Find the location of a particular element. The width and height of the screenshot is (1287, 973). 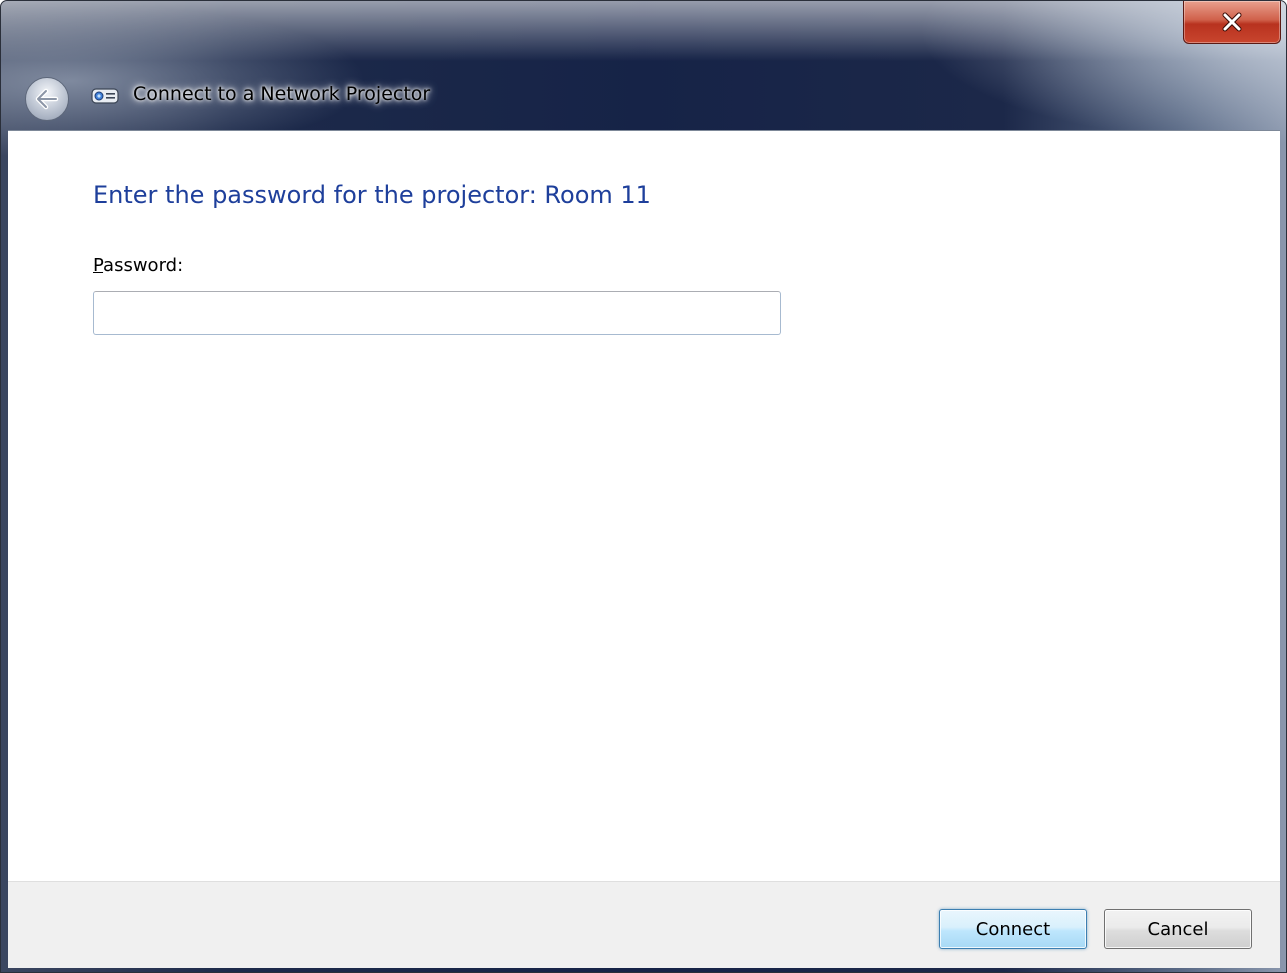

password-input is located at coordinates (437, 313).